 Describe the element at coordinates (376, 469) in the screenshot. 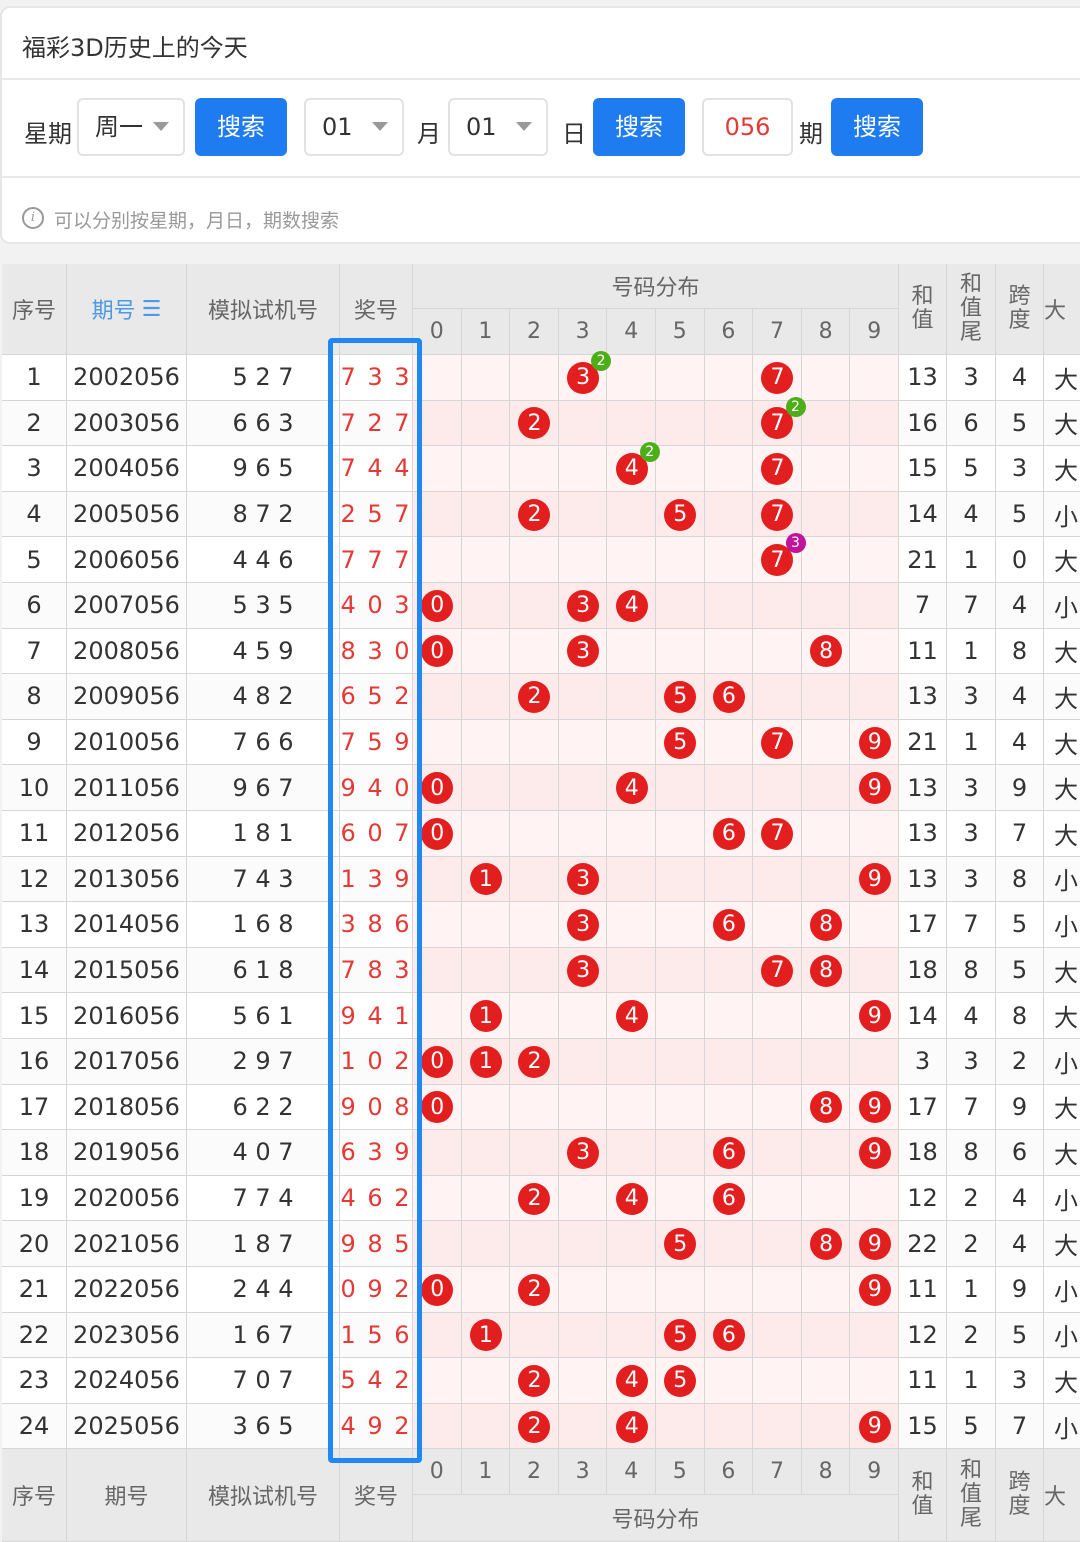

I see `row-prize: 7 4 4` at that location.